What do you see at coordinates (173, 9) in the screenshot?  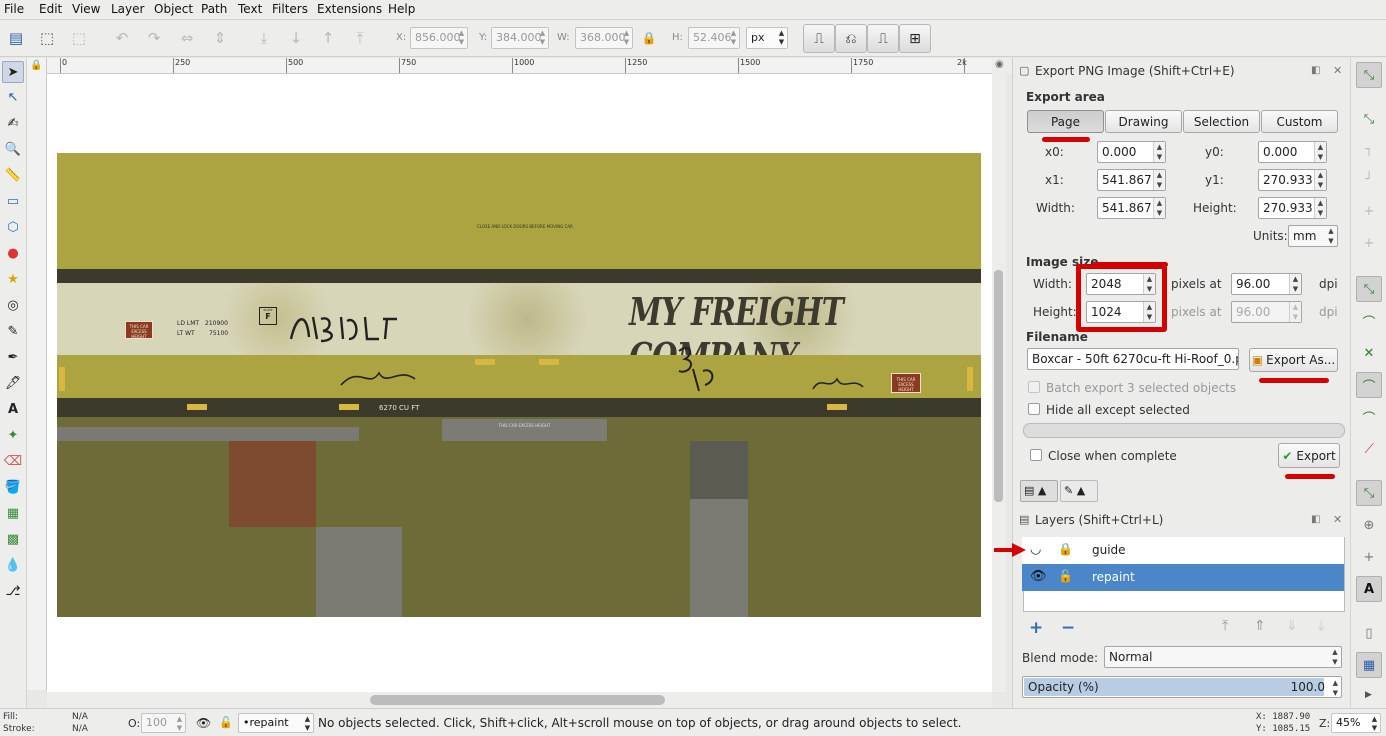 I see `menu-object: Object` at bounding box center [173, 9].